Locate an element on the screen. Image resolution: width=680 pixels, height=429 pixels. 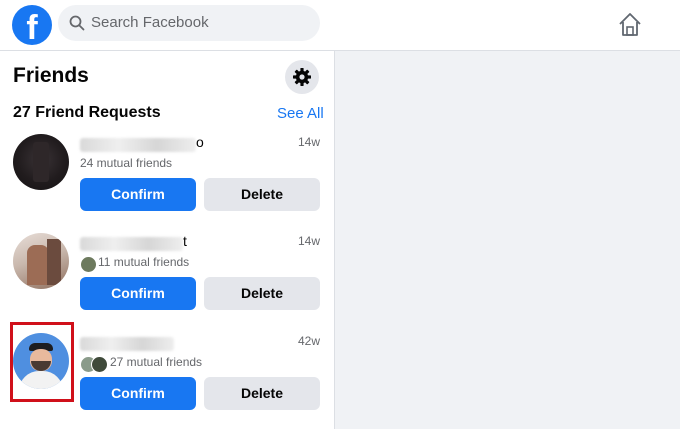
friend-request-item: 42w 27 mutual friends Confirm Delete is located at coordinates (167, 380).